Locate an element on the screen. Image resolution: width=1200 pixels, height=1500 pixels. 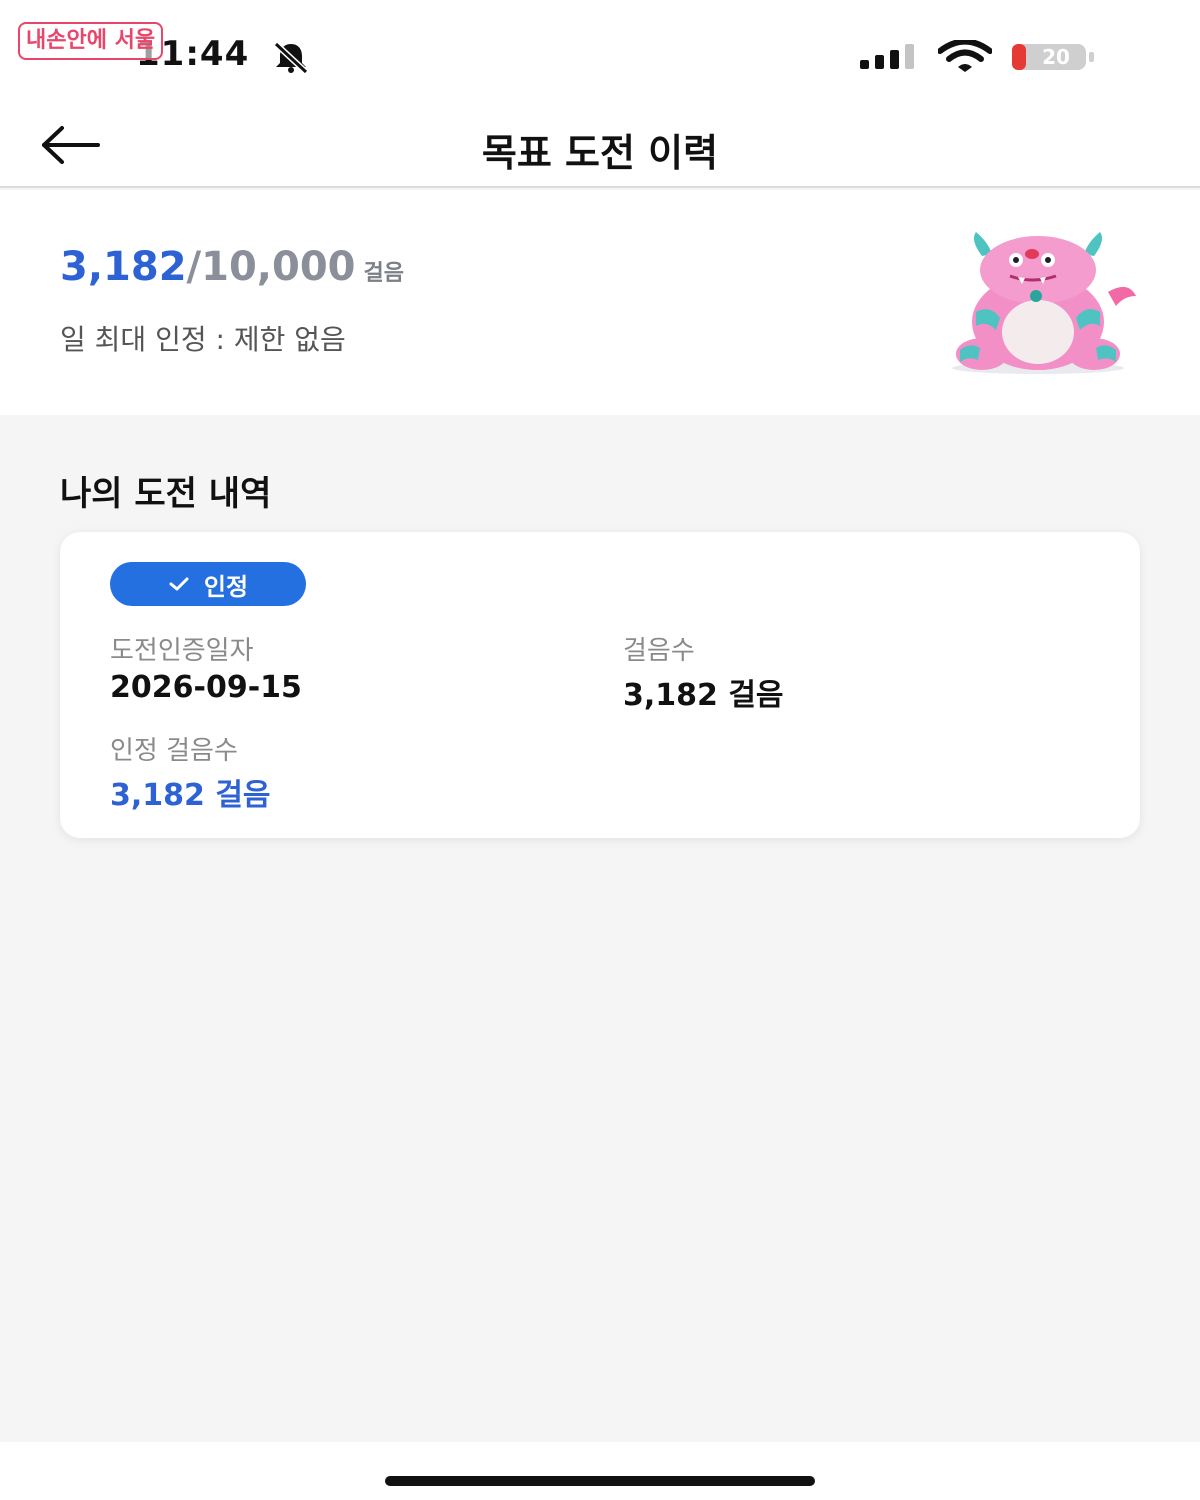
check-icon is located at coordinates (179, 584).